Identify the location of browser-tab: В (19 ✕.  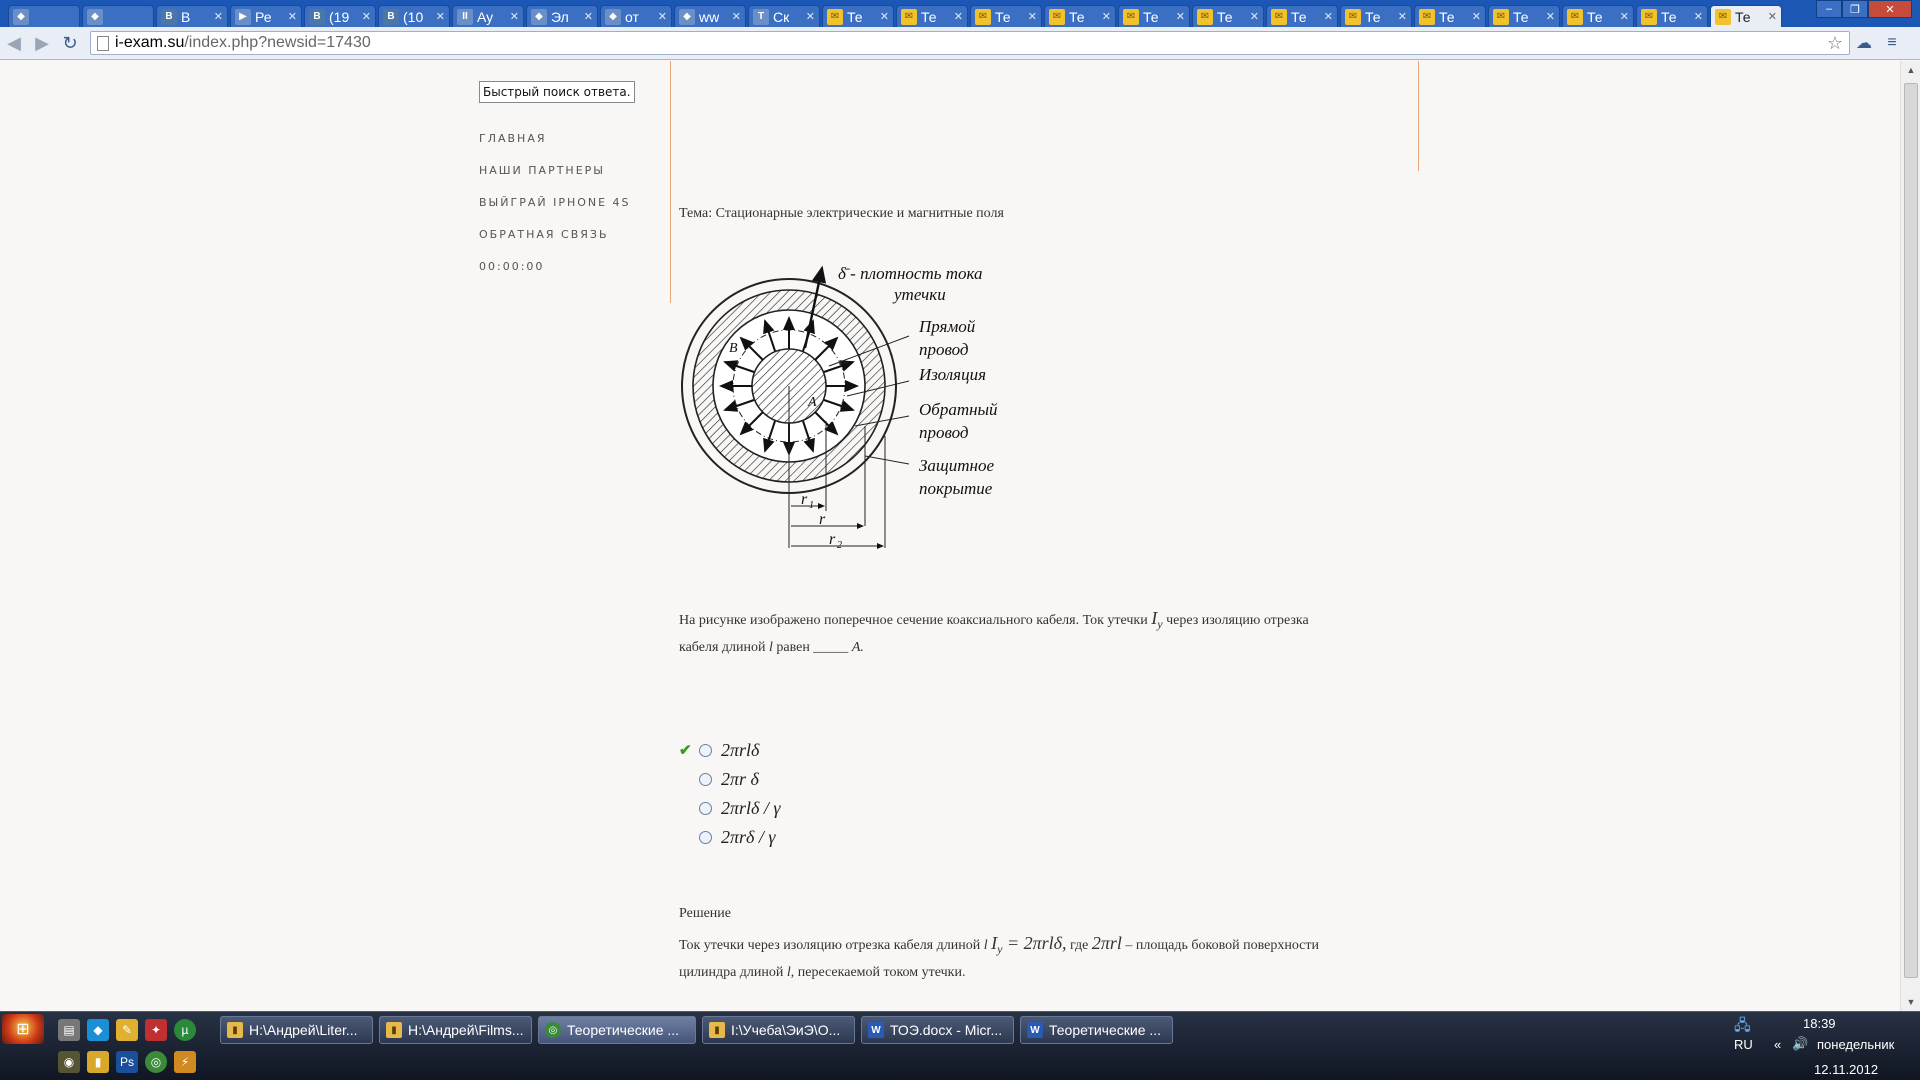
(340, 16).